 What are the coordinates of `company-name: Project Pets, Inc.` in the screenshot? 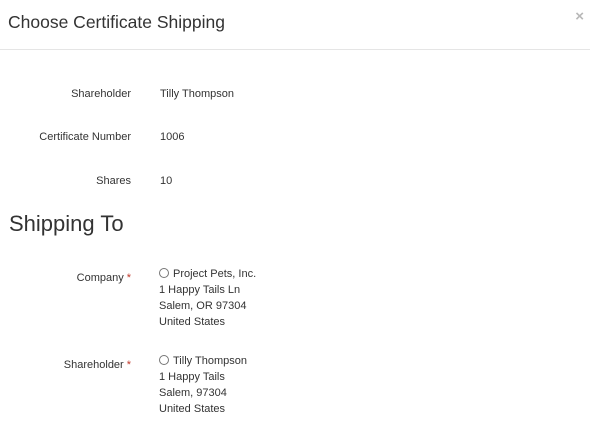 It's located at (215, 274).